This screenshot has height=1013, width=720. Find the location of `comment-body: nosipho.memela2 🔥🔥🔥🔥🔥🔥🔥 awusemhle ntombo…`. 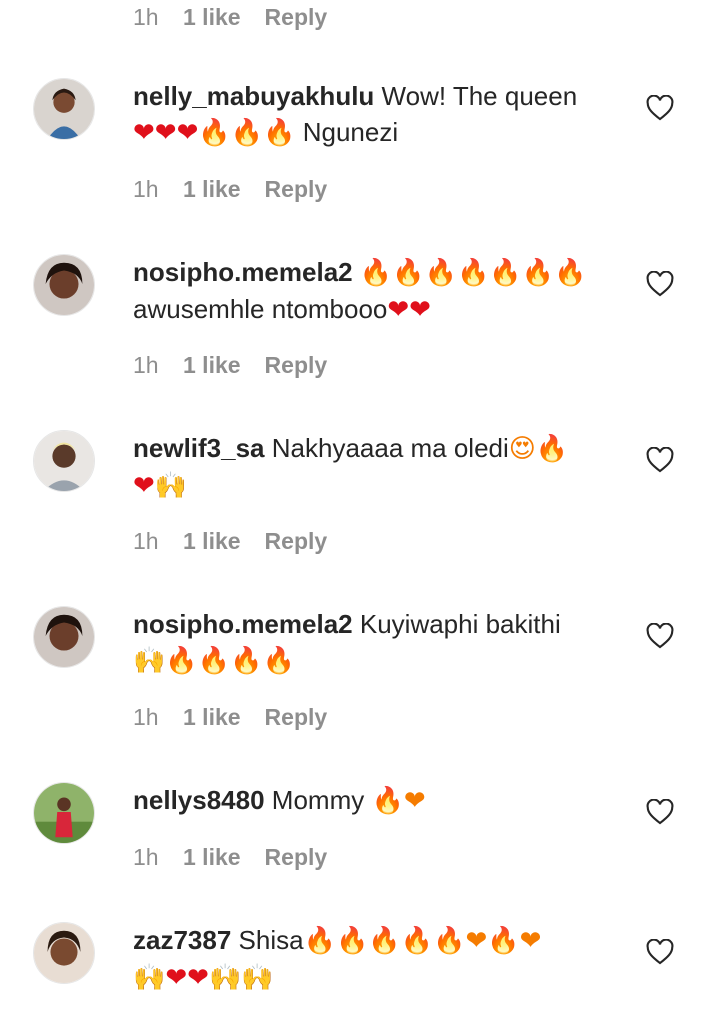

comment-body: nosipho.memela2 🔥🔥🔥🔥🔥🔥🔥 awusemhle ntombo… is located at coordinates (373, 291).